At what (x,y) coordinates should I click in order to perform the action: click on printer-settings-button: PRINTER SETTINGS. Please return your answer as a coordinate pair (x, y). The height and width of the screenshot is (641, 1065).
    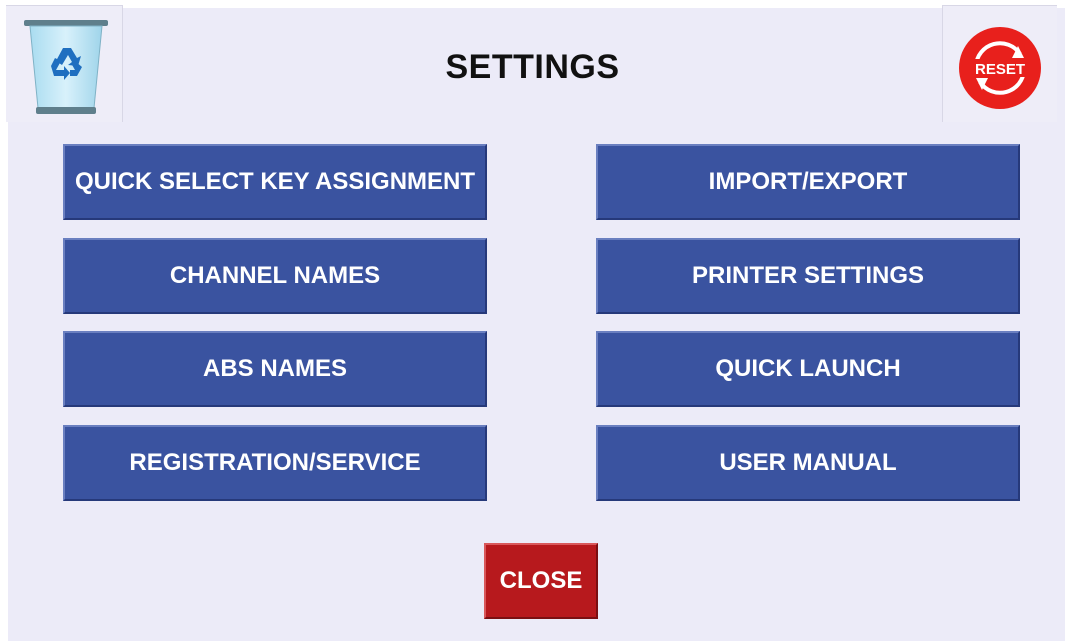
    Looking at the image, I should click on (808, 276).